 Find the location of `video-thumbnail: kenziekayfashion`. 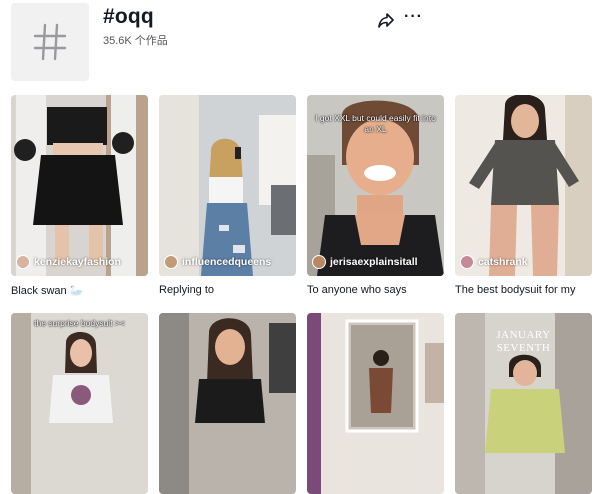

video-thumbnail: kenziekayfashion is located at coordinates (79, 185).